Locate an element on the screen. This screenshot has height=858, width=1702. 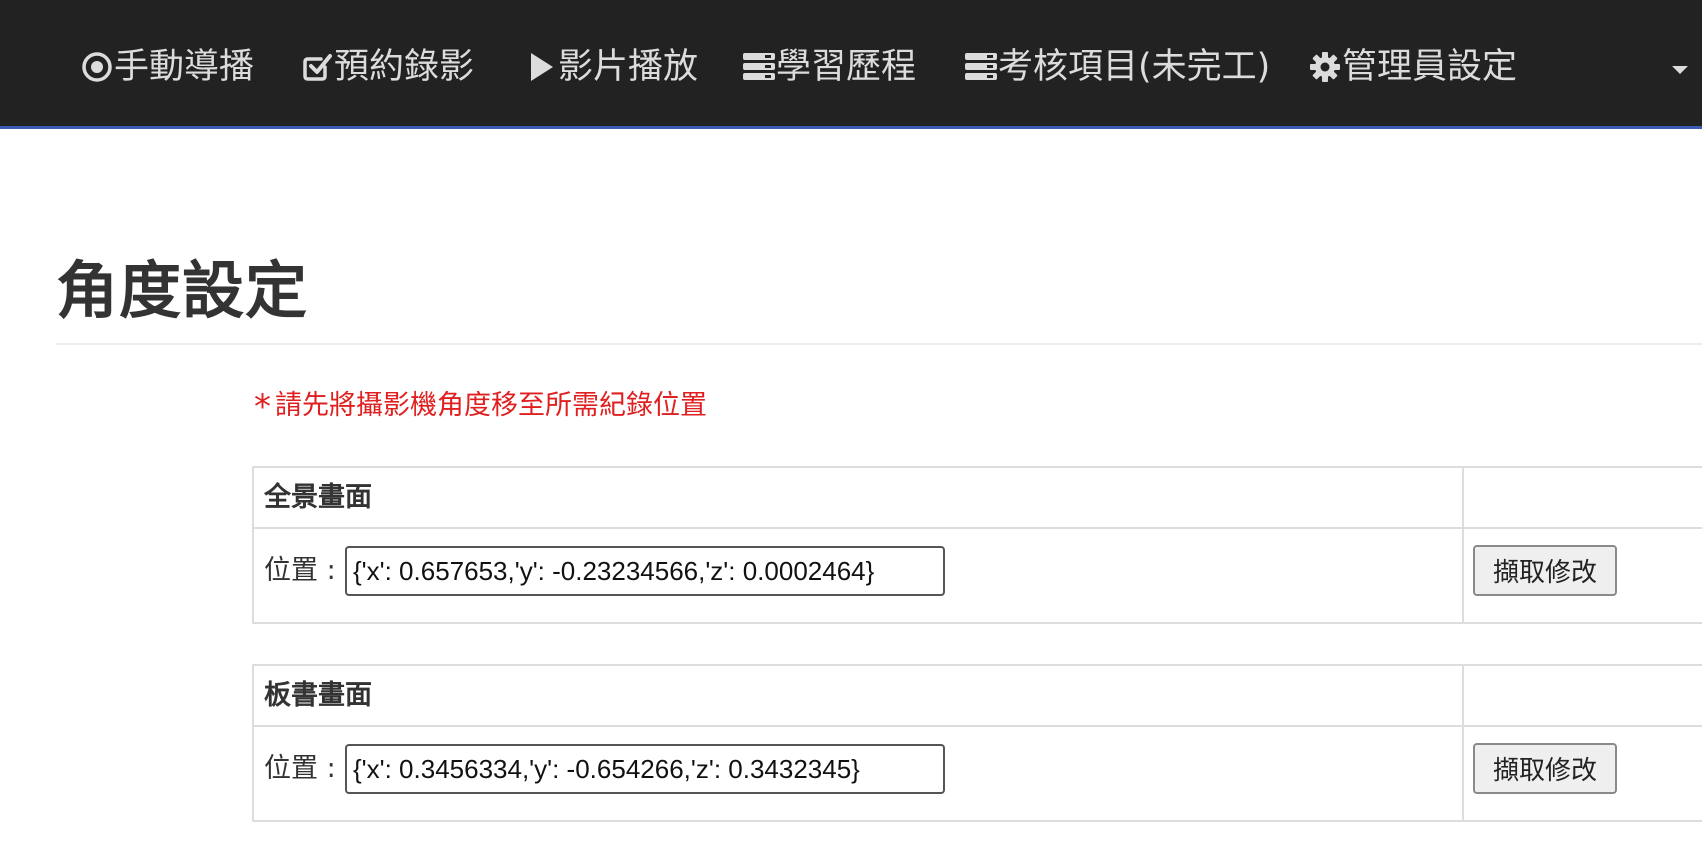
required-asterisk: * is located at coordinates (262, 407).